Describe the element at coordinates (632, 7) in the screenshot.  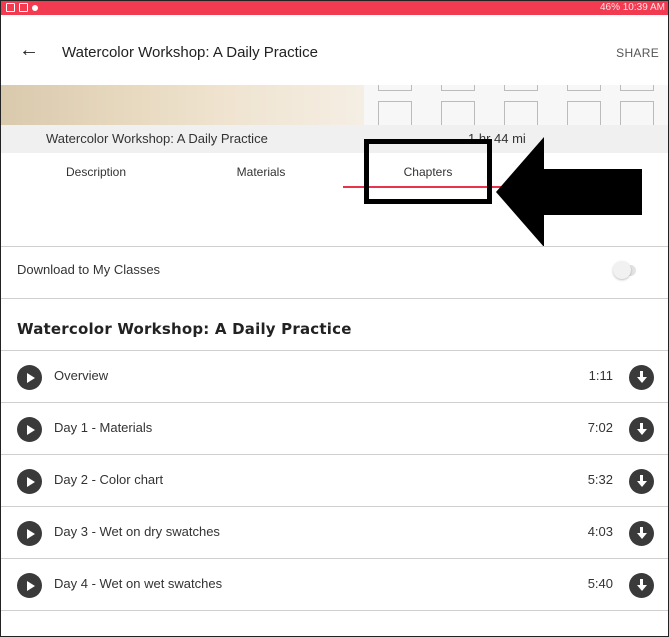
I see `status-battery-time: 46% 10:39 AM` at that location.